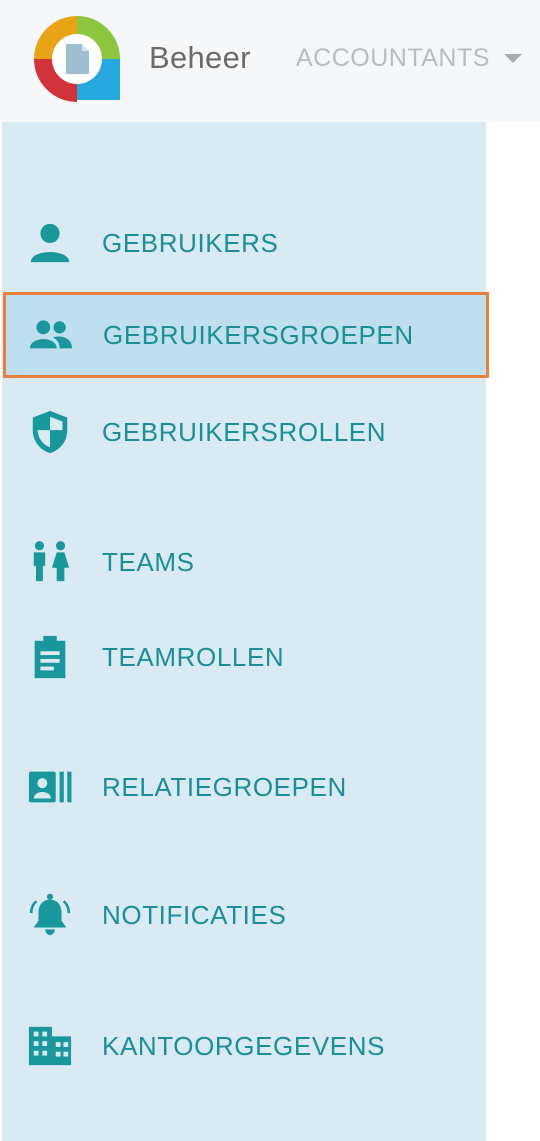  I want to click on organization-dropdown: ACCOUNTANTS, so click(409, 58).